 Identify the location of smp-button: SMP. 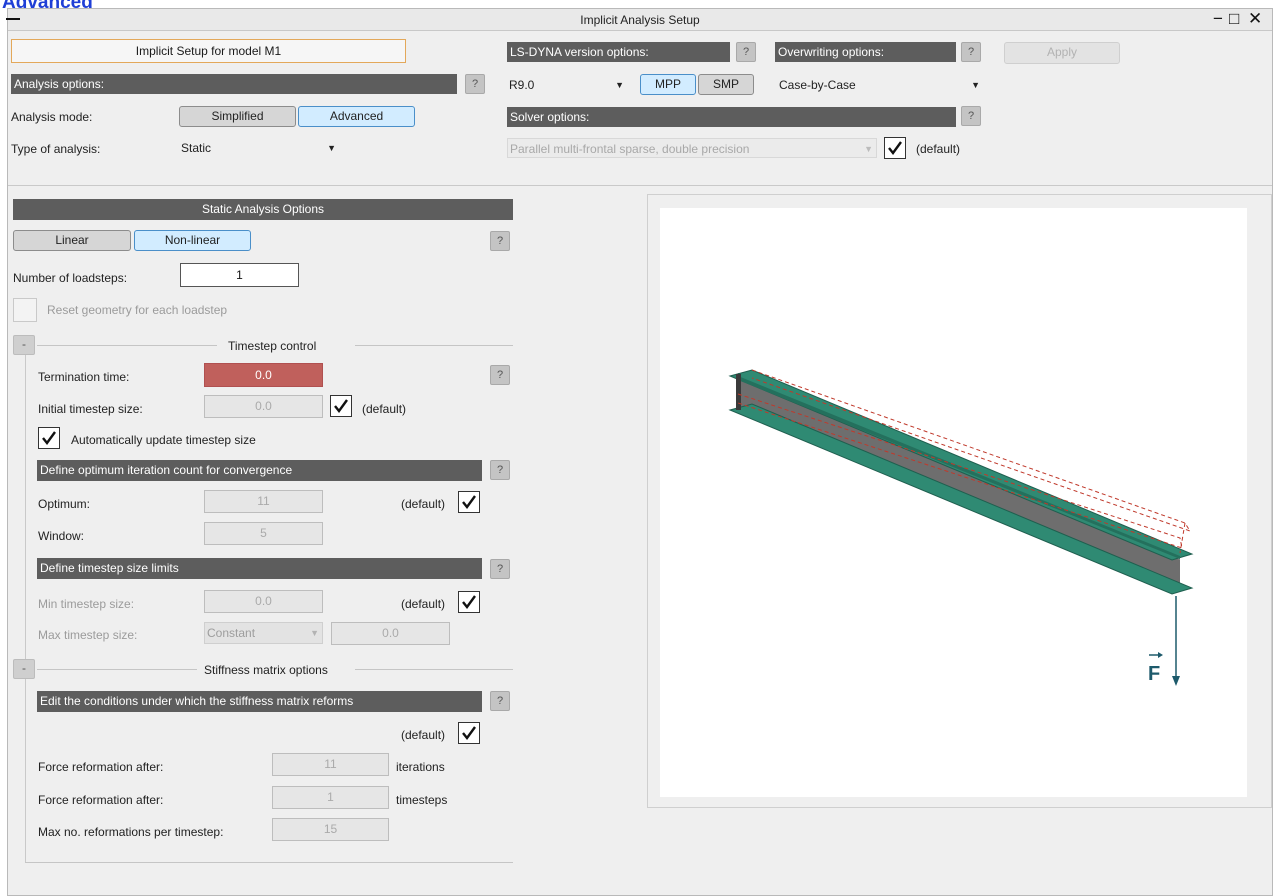
(726, 84).